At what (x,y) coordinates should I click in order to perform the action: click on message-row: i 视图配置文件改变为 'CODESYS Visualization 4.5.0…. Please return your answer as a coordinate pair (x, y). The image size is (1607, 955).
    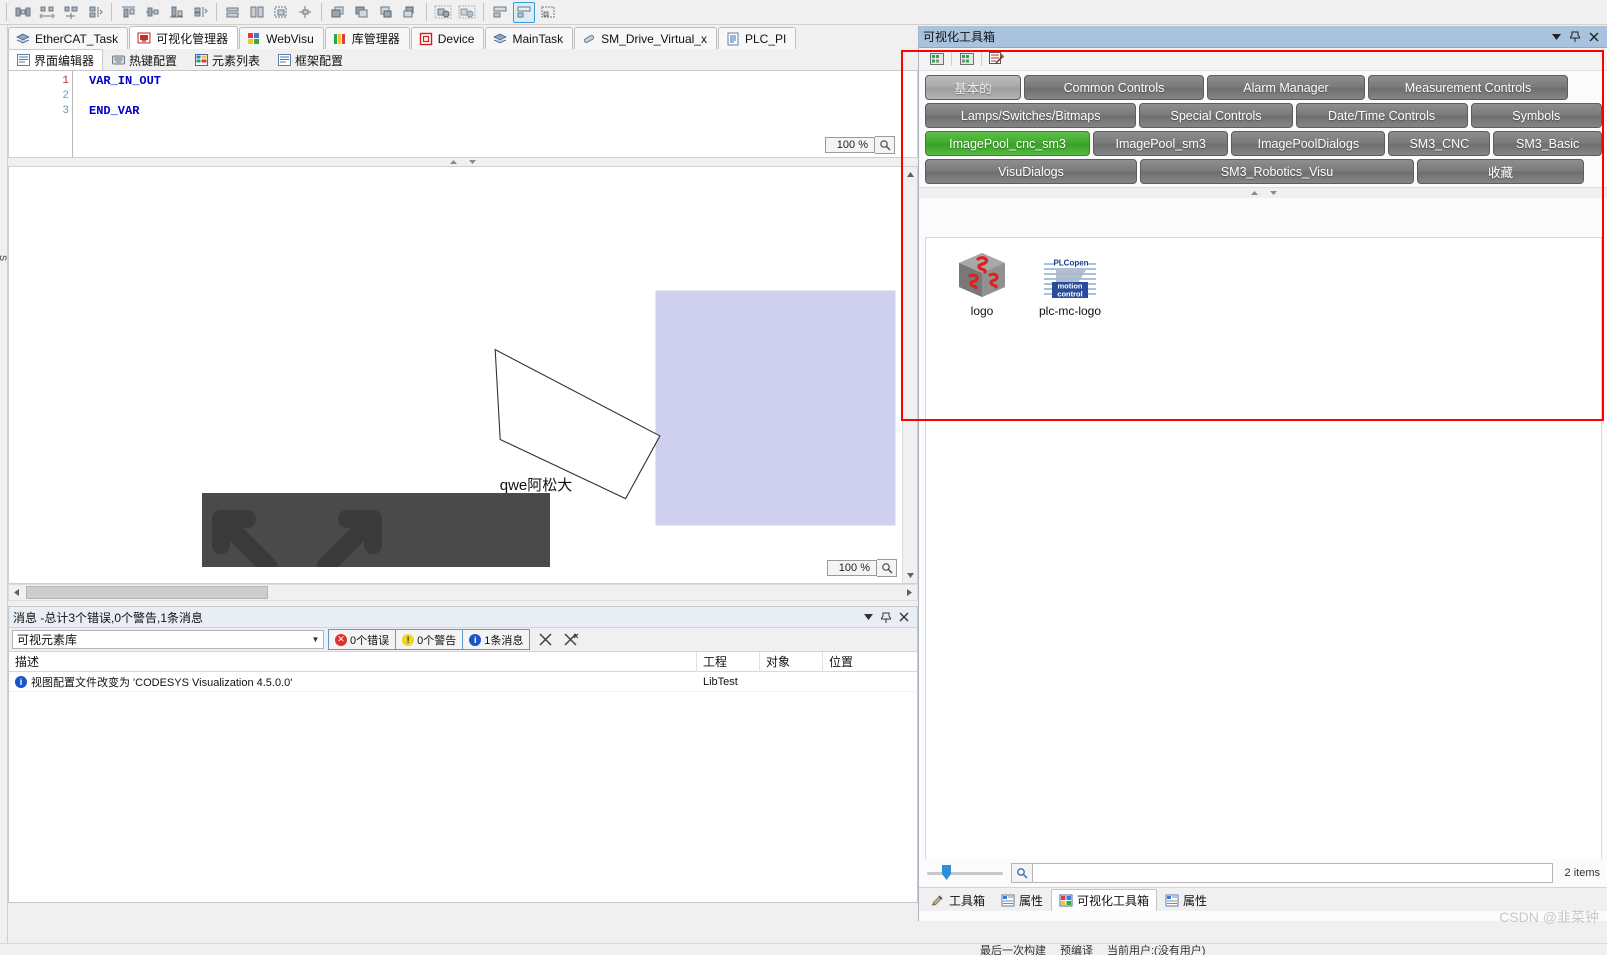
    Looking at the image, I should click on (463, 682).